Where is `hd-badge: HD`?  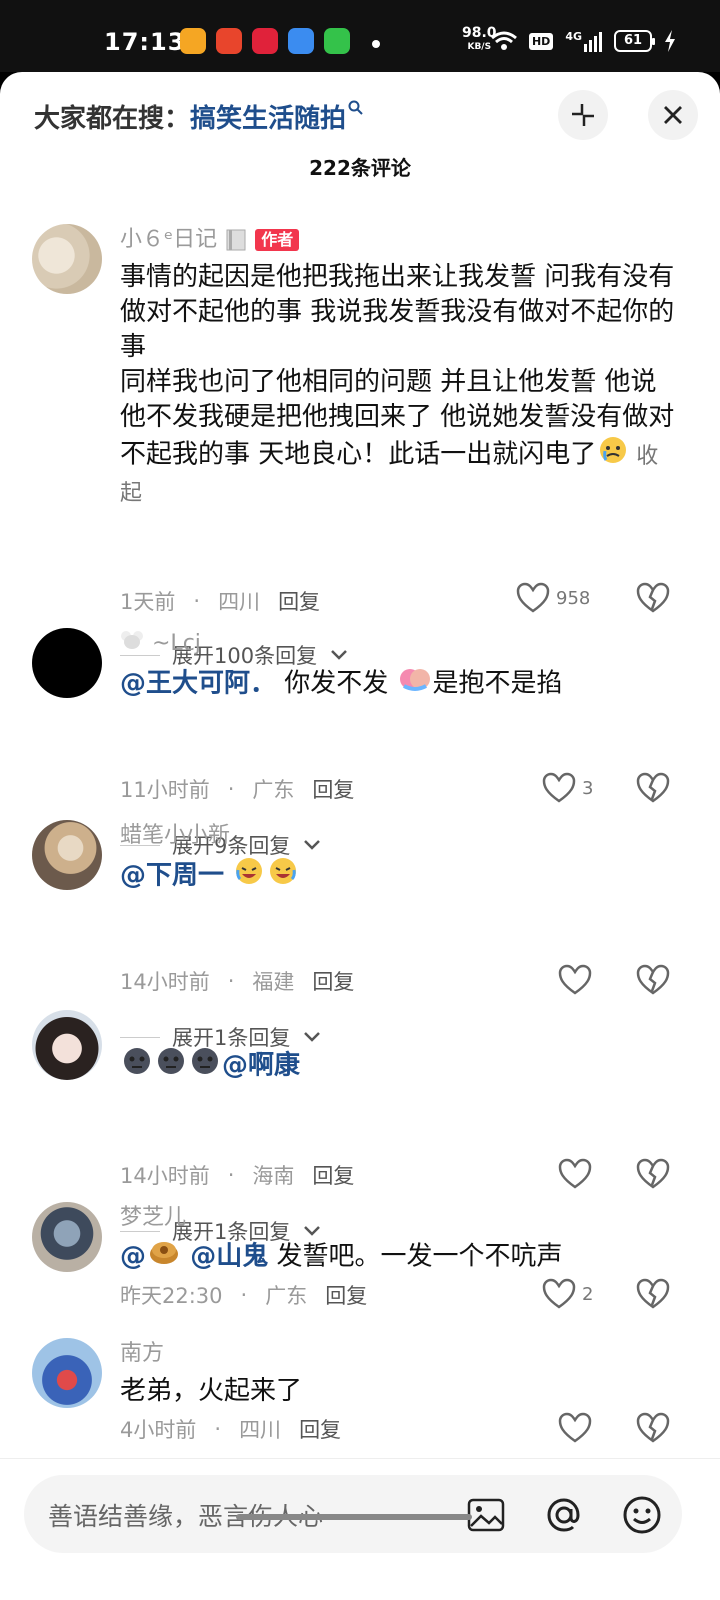 hd-badge: HD is located at coordinates (541, 41).